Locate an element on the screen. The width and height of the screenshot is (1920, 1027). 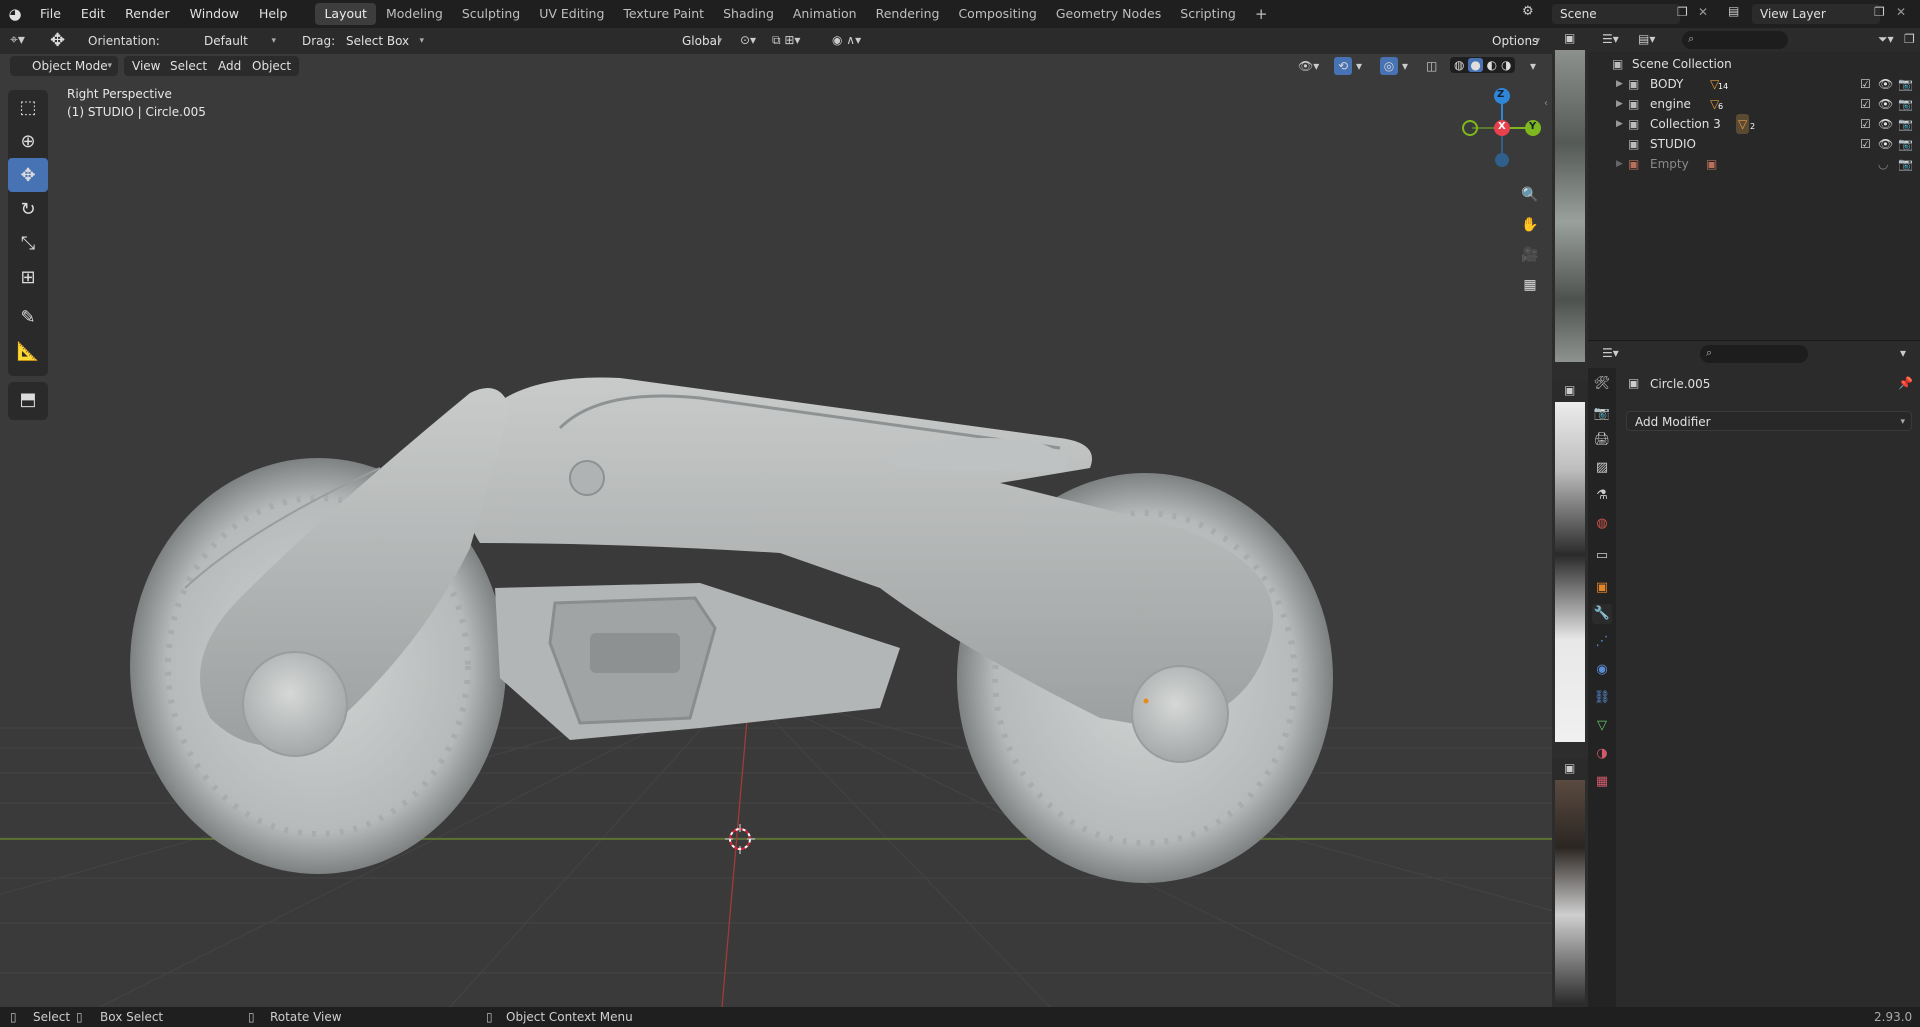
menu-edit: Edit is located at coordinates (93, 14).